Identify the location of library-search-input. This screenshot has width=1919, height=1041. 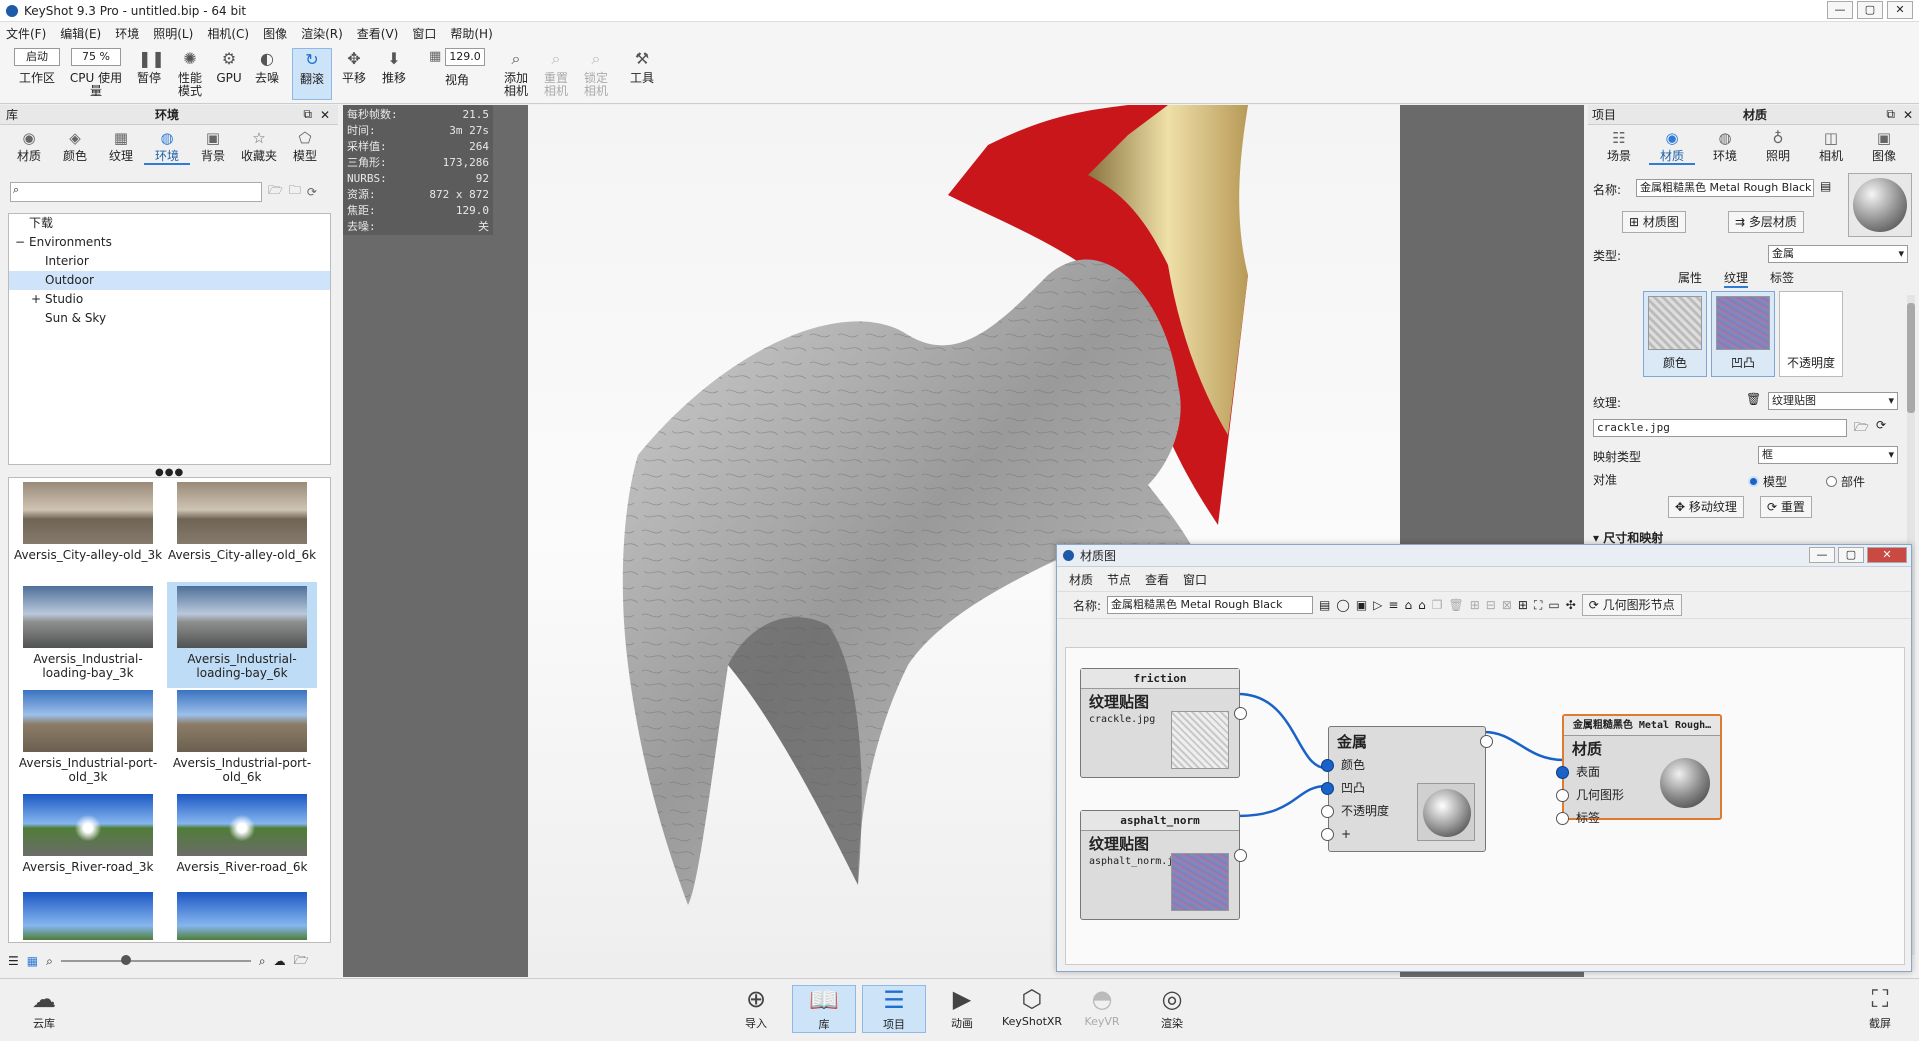
(136, 191).